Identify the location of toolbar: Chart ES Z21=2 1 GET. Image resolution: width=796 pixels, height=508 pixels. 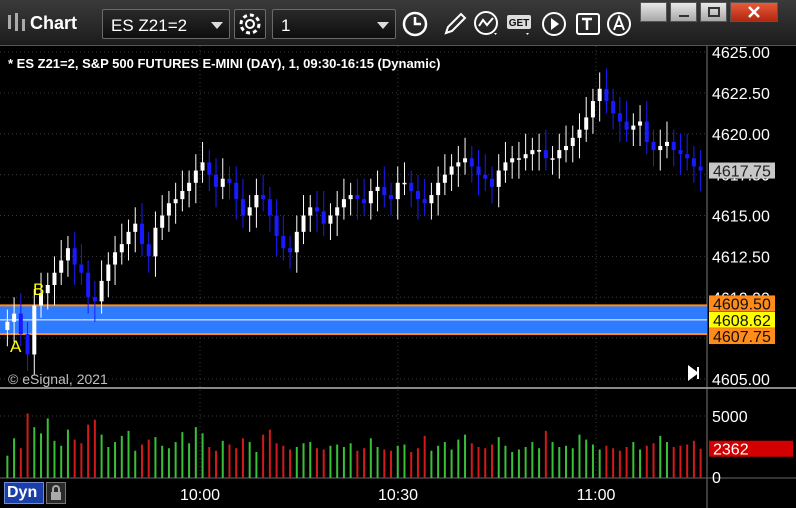
(398, 23).